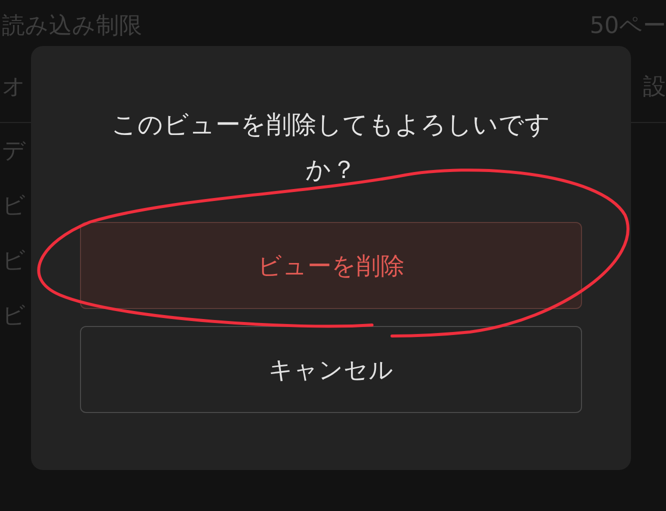 This screenshot has width=666, height=511. I want to click on dialog-message: このビューを削除してもよろしいですか？, so click(331, 147).